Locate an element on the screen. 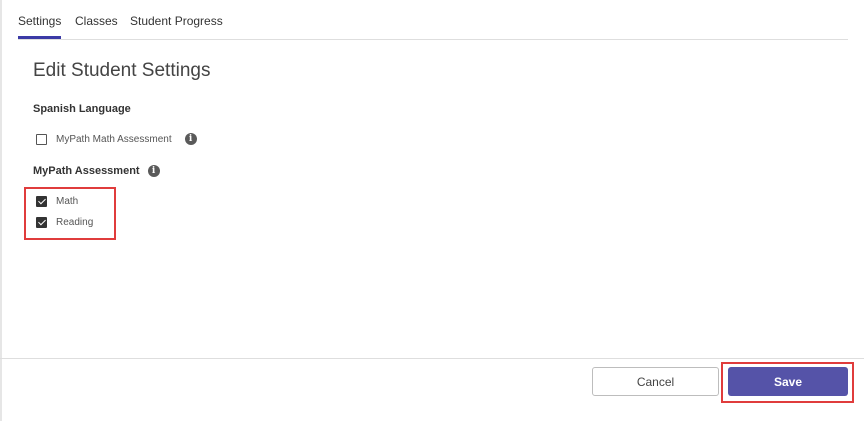 The width and height of the screenshot is (864, 421). tab-bar: Settings Classes Student Progress is located at coordinates (433, 20).